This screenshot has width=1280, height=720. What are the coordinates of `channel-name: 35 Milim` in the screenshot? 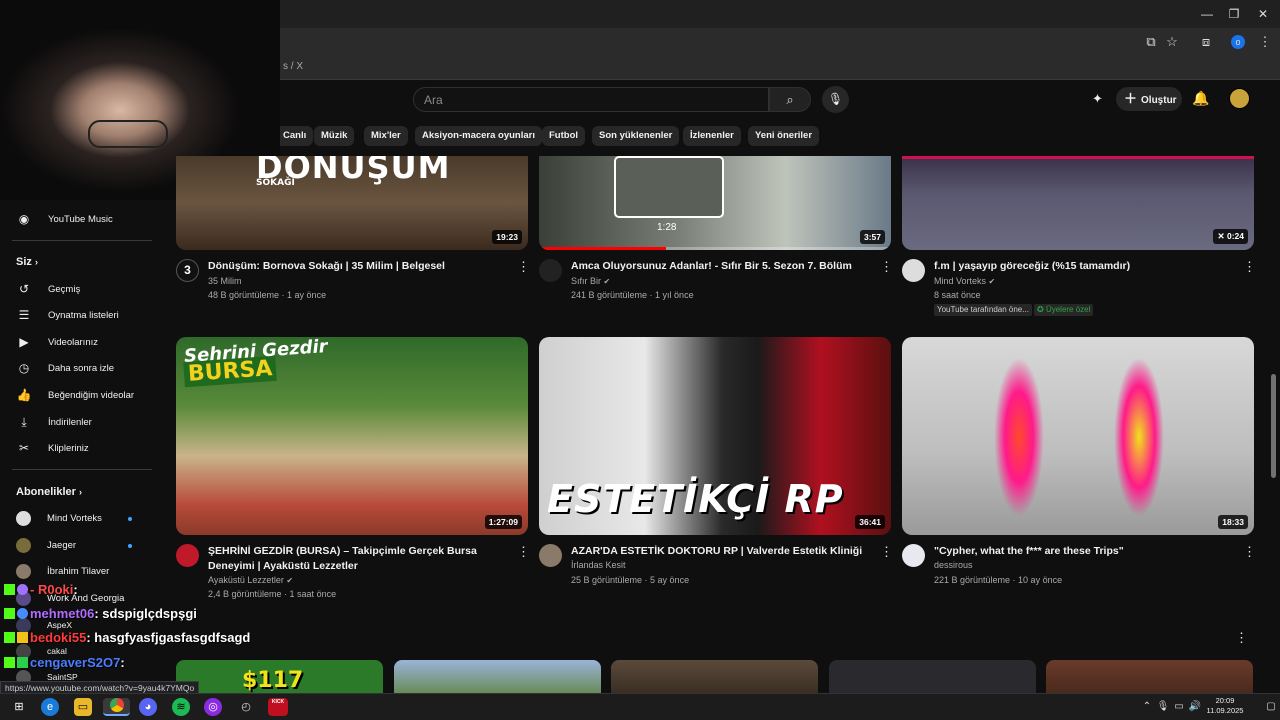 It's located at (225, 281).